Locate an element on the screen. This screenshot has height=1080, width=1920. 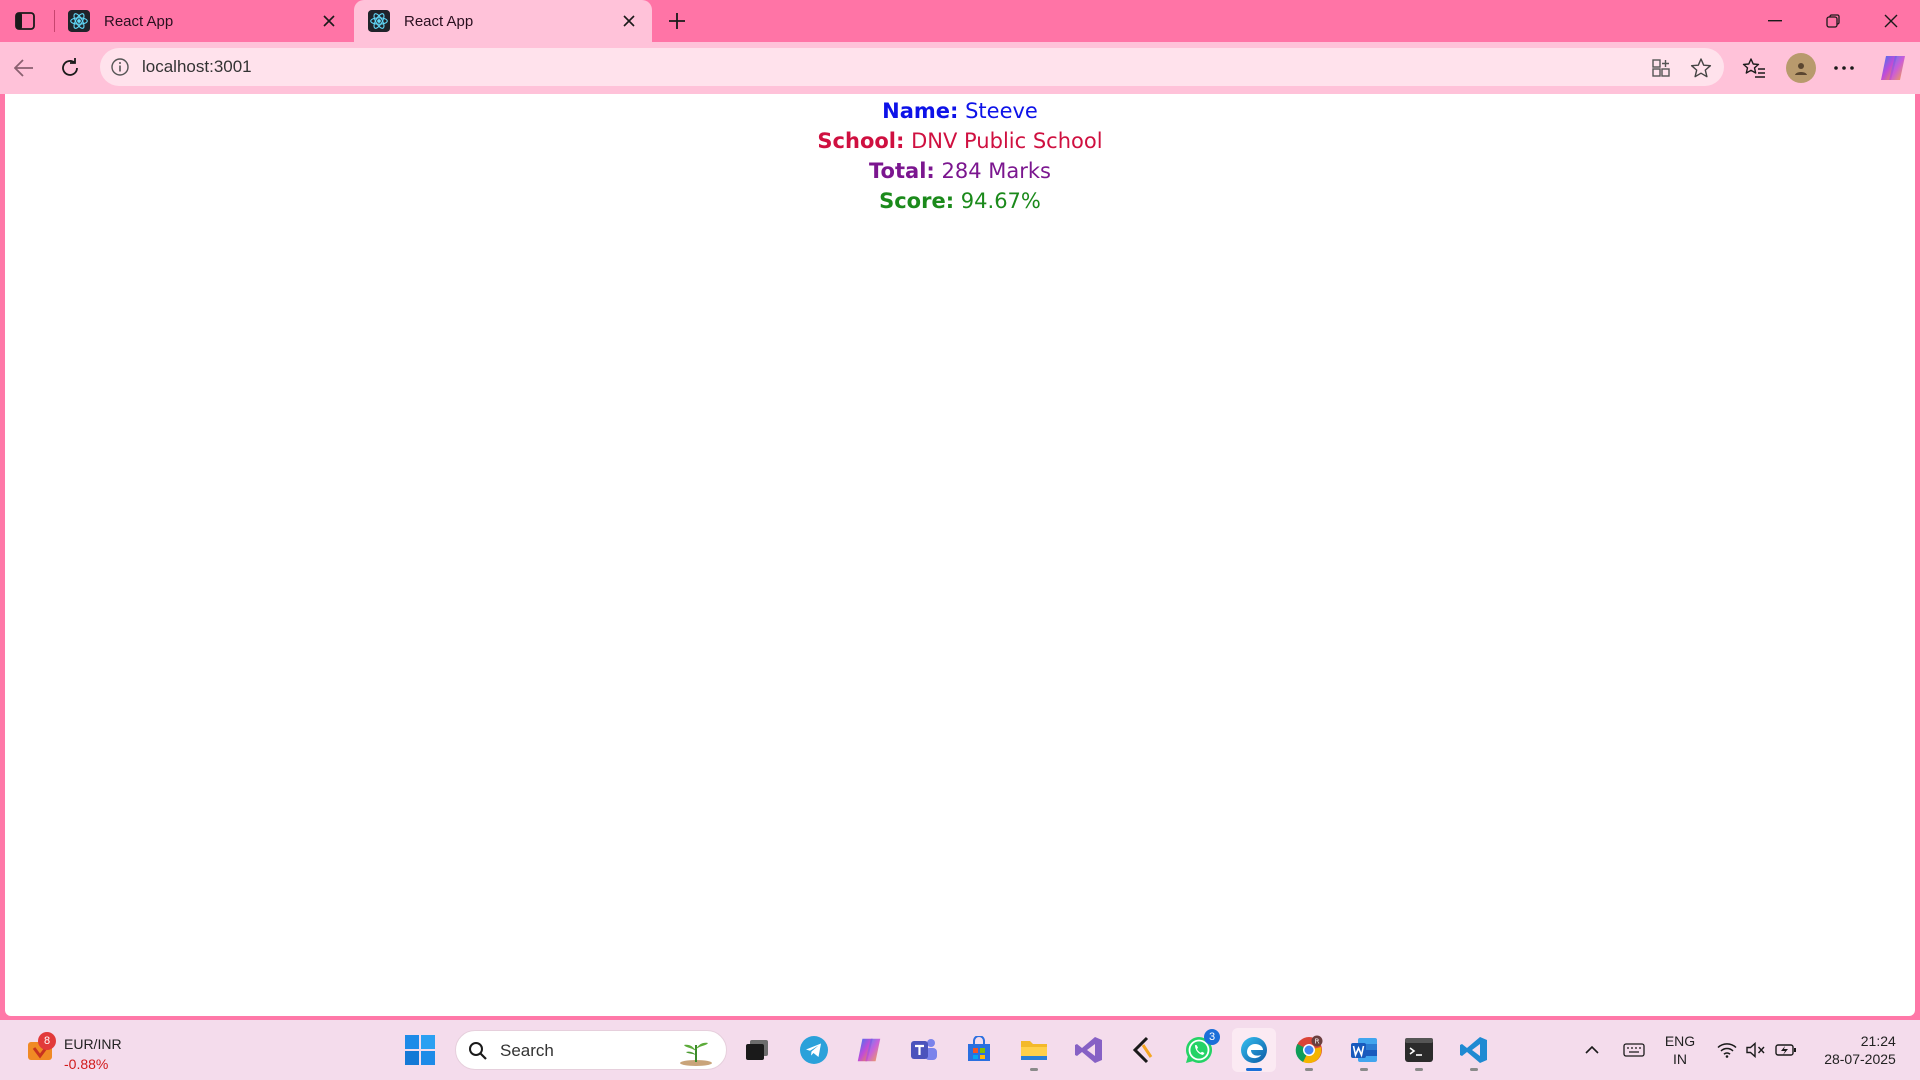
search-label: Search is located at coordinates (527, 1050).